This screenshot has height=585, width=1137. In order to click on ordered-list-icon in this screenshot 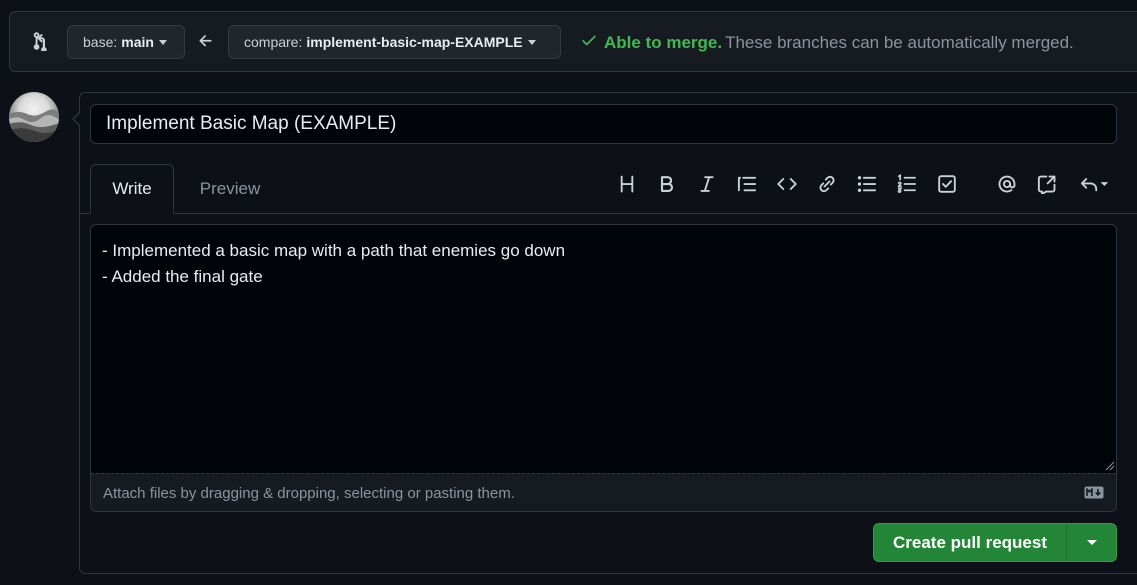, I will do `click(907, 184)`.